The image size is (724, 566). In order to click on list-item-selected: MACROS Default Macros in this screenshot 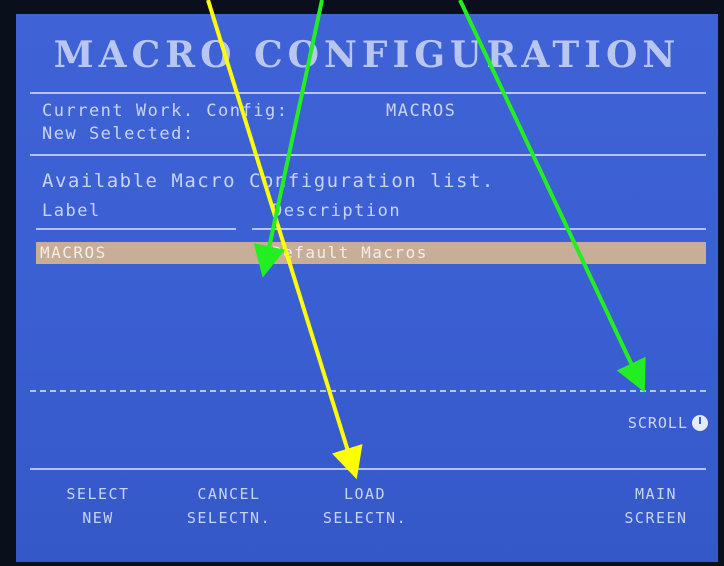, I will do `click(371, 253)`.